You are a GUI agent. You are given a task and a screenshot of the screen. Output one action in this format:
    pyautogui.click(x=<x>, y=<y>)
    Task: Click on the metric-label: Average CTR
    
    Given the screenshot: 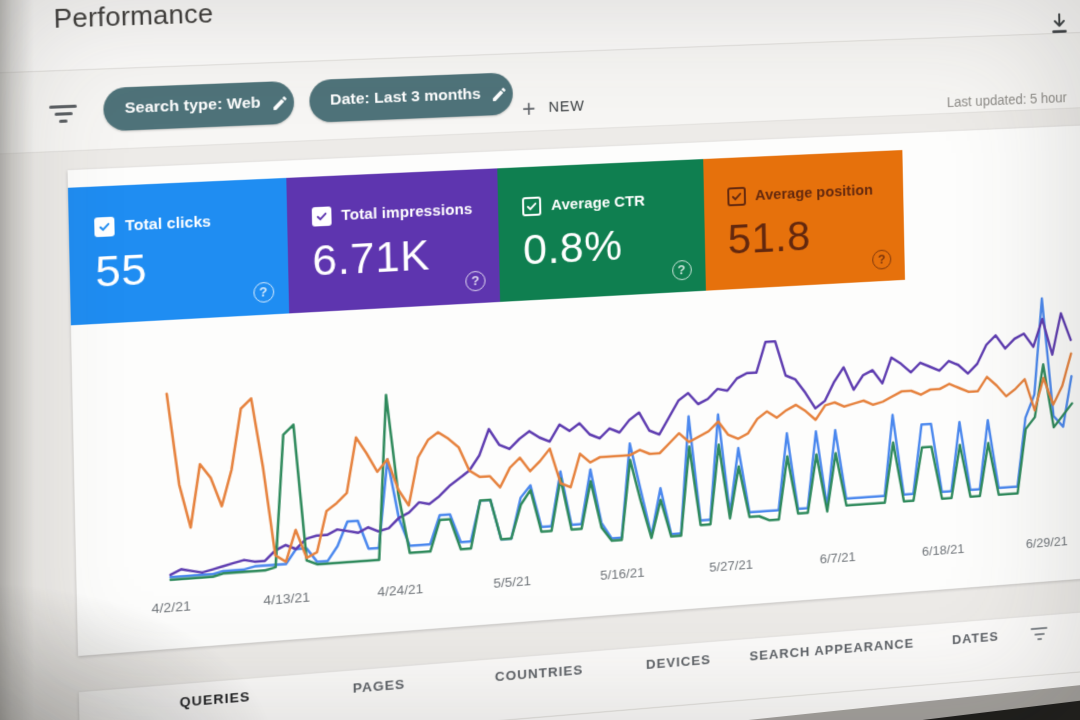 What is the action you would take?
    pyautogui.click(x=598, y=203)
    